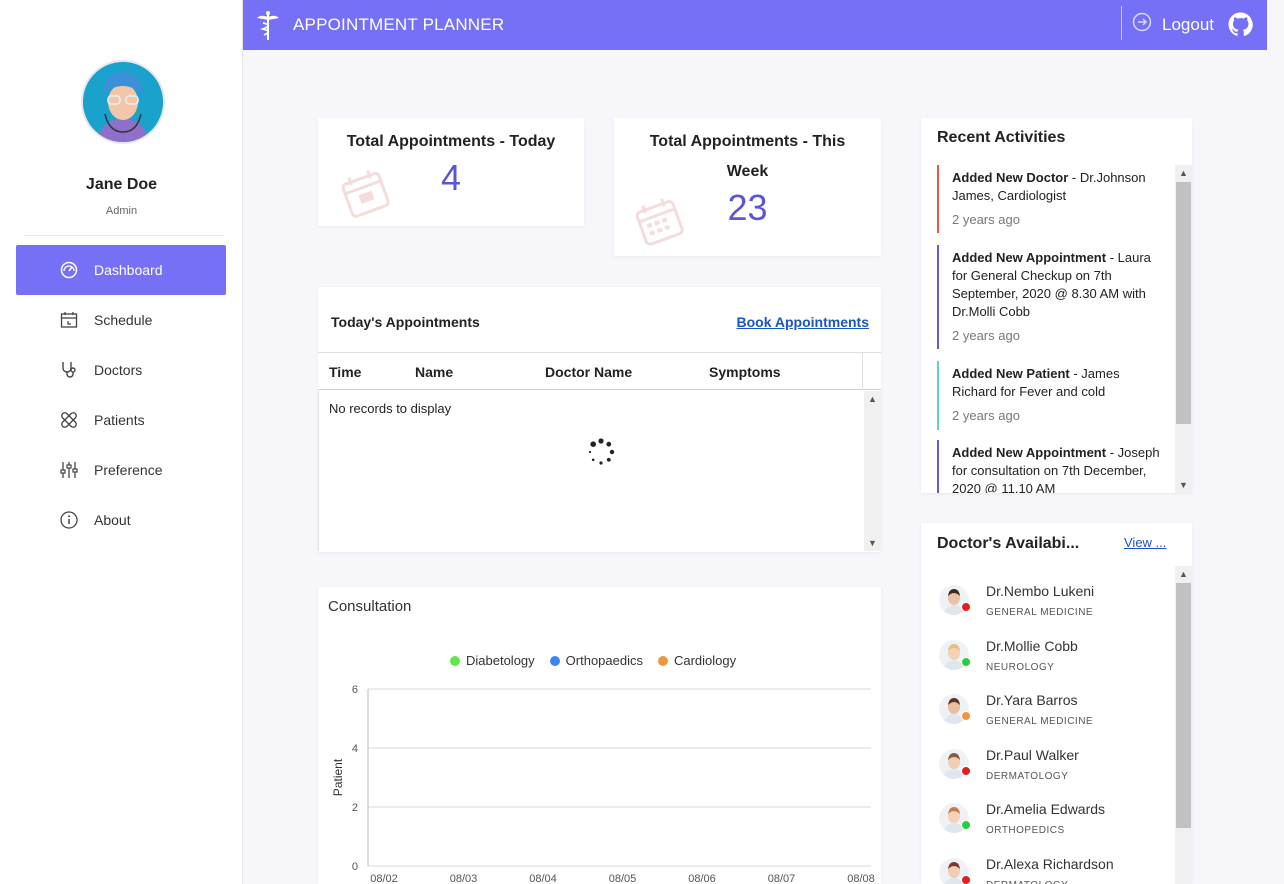  I want to click on x-tick-label: 08/03, so click(464, 878).